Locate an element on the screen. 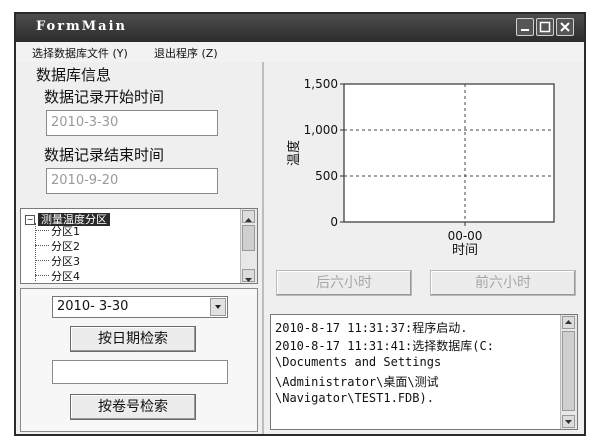  tree-item: 分区4 is located at coordinates (65, 275).